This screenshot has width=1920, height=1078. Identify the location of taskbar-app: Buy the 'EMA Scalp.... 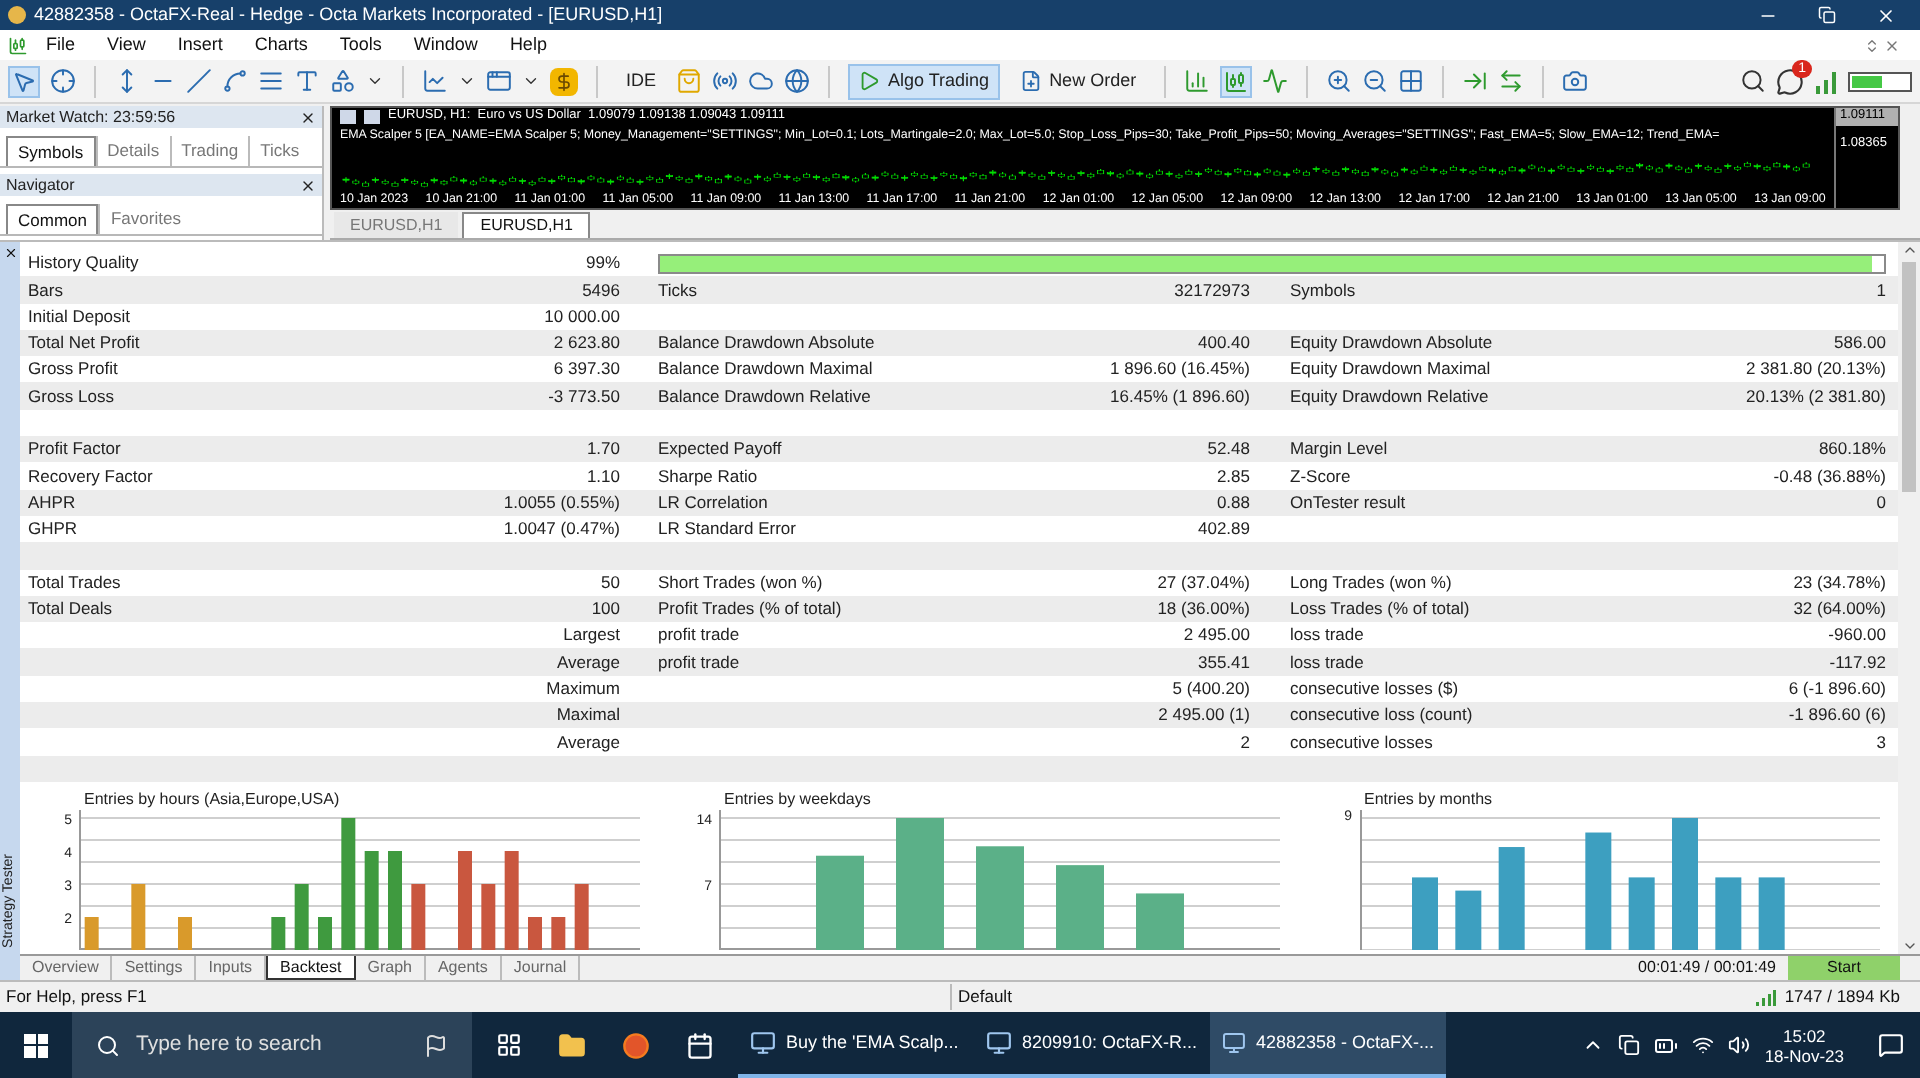
(856, 1045).